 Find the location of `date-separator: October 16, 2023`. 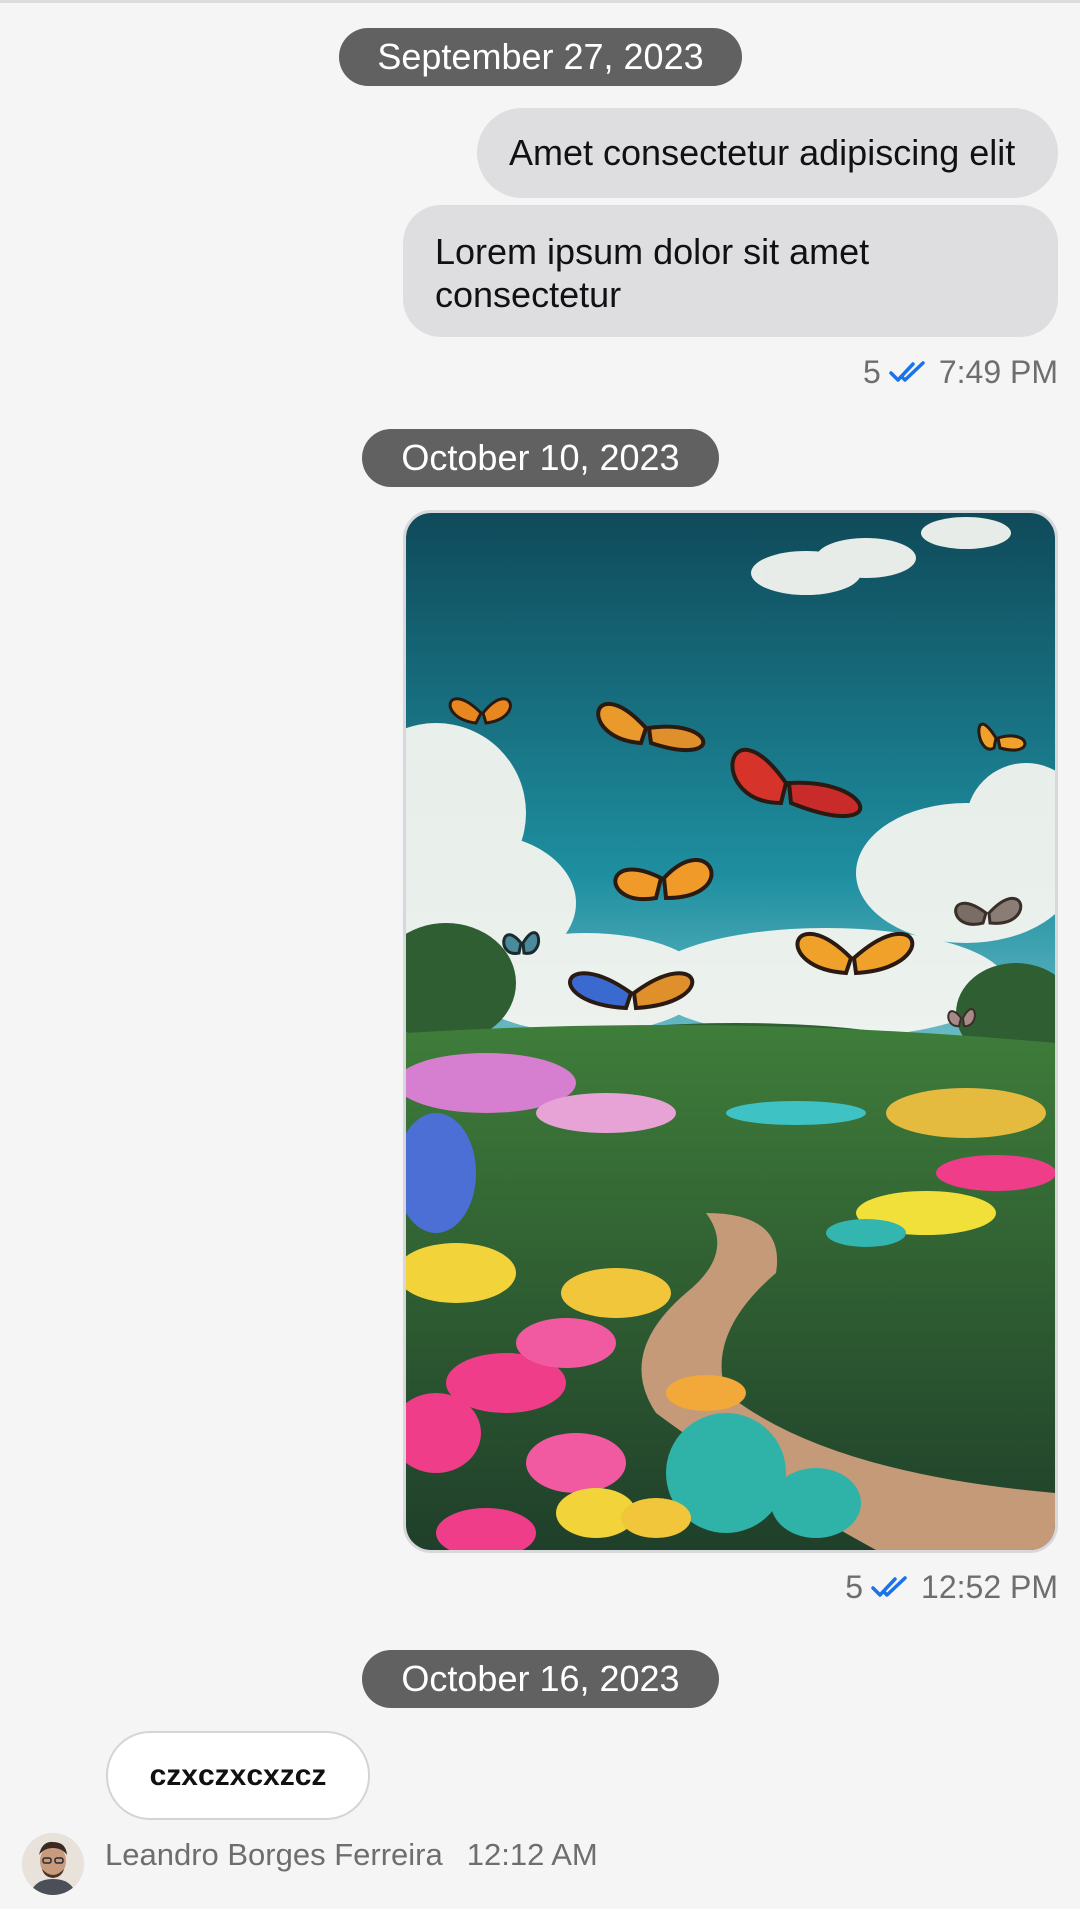

date-separator: October 16, 2023 is located at coordinates (540, 1679).